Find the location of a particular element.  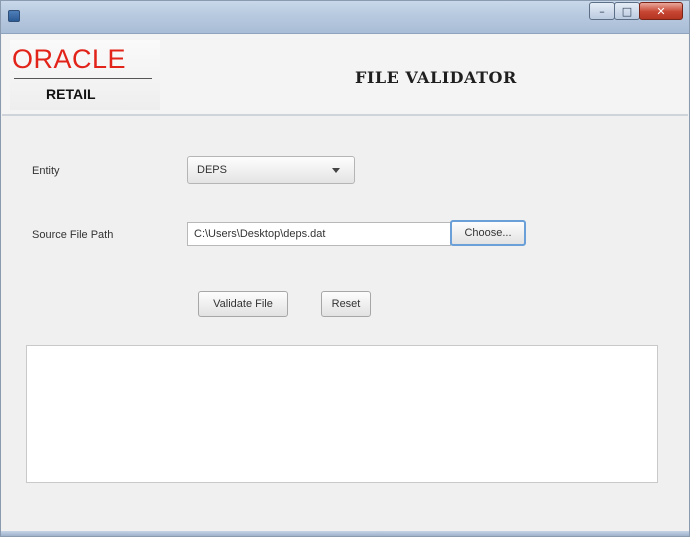

page-title: FILE VALIDATOR is located at coordinates (436, 77).